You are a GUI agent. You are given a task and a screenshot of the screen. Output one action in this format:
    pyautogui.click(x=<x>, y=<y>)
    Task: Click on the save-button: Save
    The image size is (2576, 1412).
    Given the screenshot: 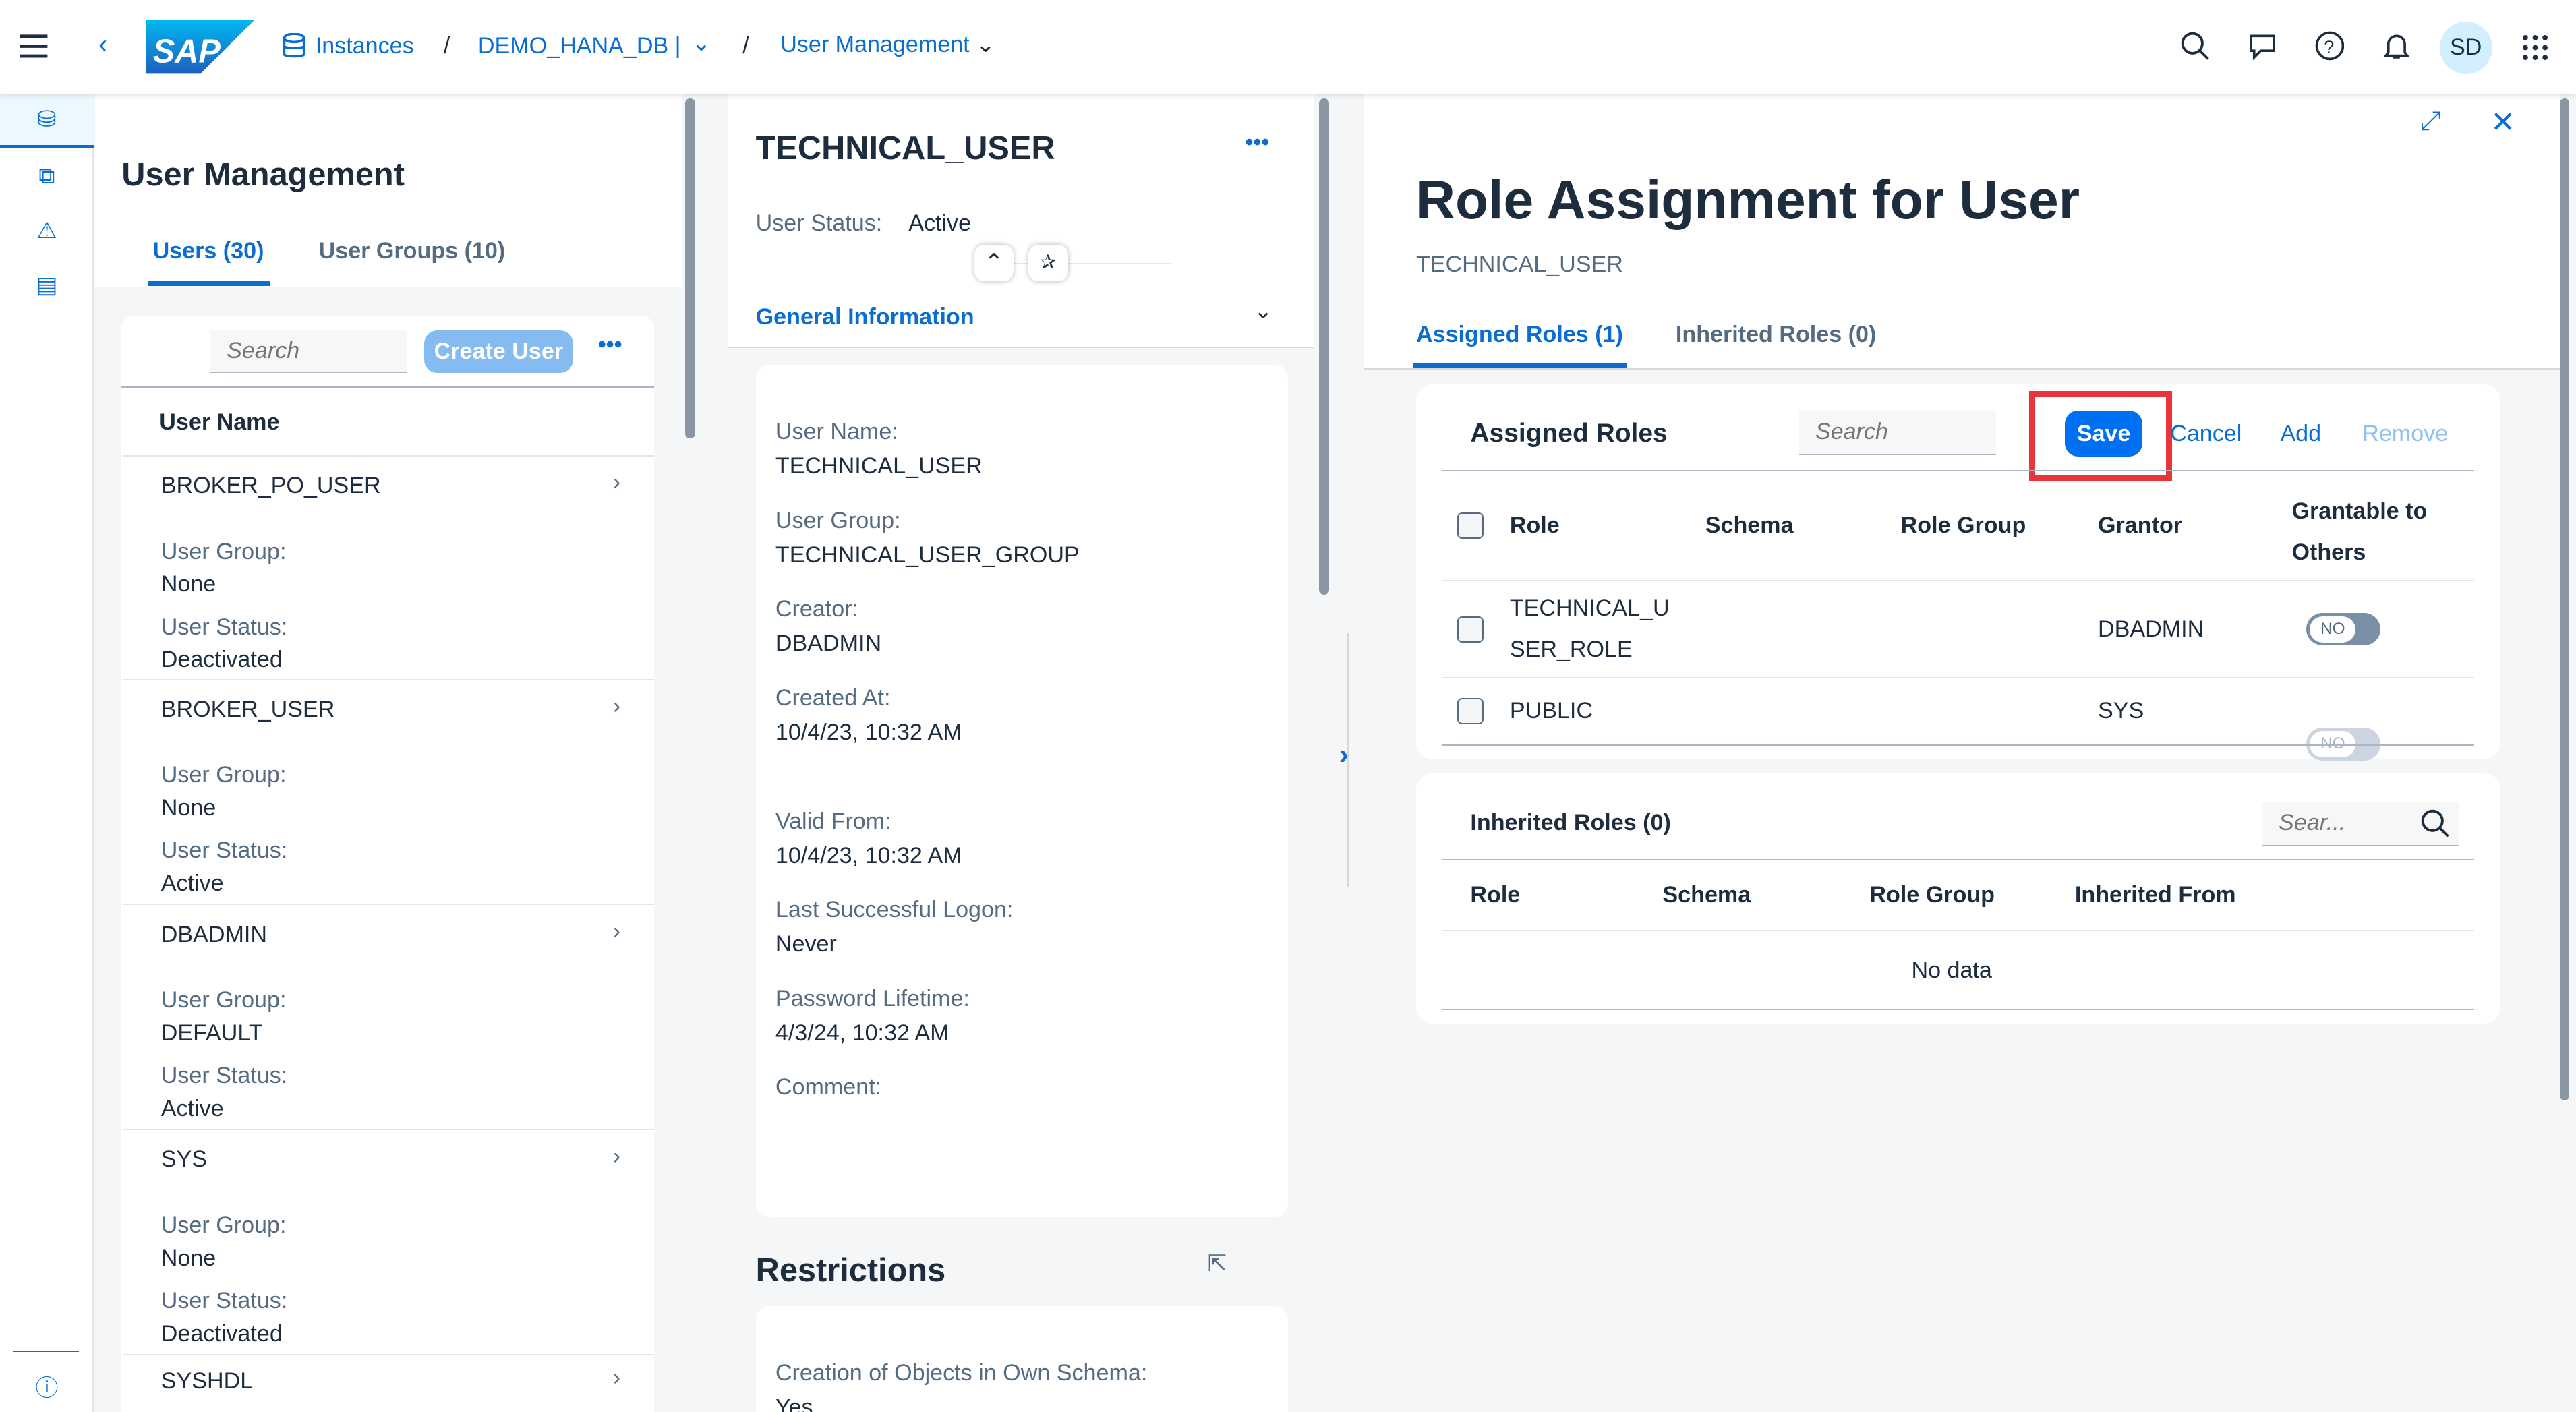 What is the action you would take?
    pyautogui.click(x=2103, y=434)
    